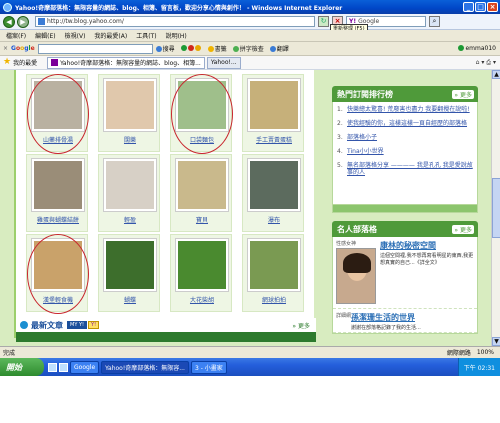 This screenshot has height=423, width=500. Describe the element at coordinates (217, 48) in the screenshot. I see `bookmarks-button: 書籤` at that location.